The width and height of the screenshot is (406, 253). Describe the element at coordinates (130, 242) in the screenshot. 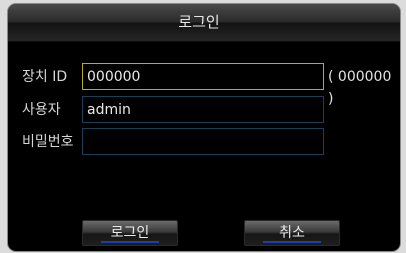

I see `login-button-underline` at that location.